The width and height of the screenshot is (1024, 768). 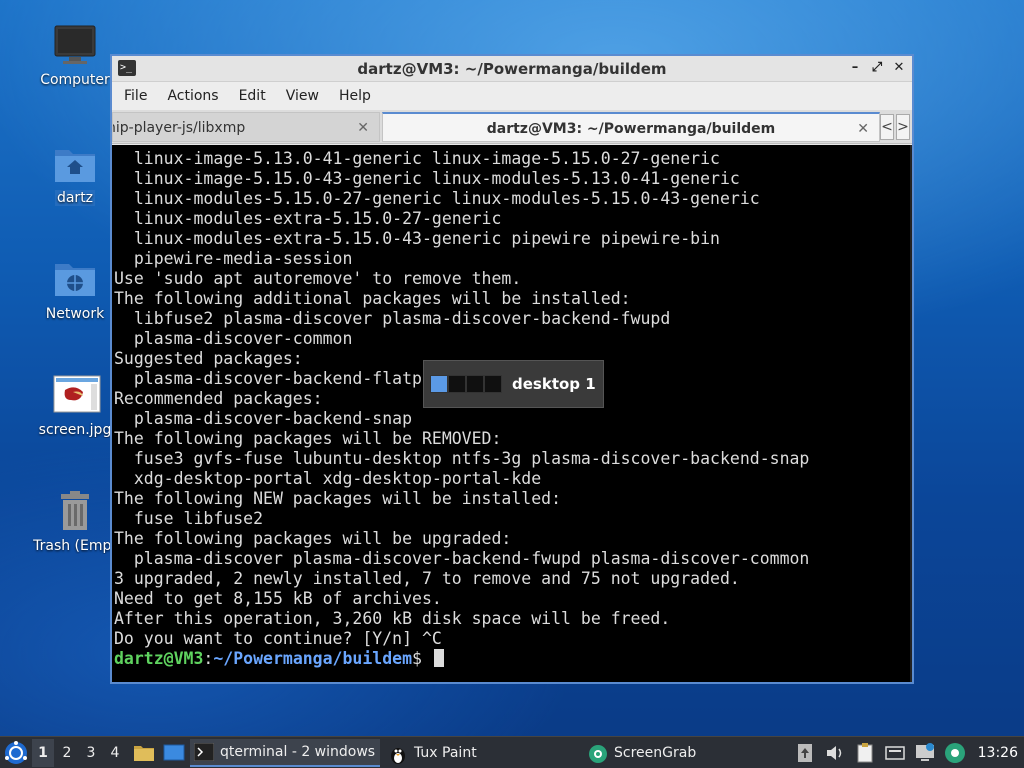 What do you see at coordinates (887, 127) in the screenshot?
I see `tab-prev-button: <` at bounding box center [887, 127].